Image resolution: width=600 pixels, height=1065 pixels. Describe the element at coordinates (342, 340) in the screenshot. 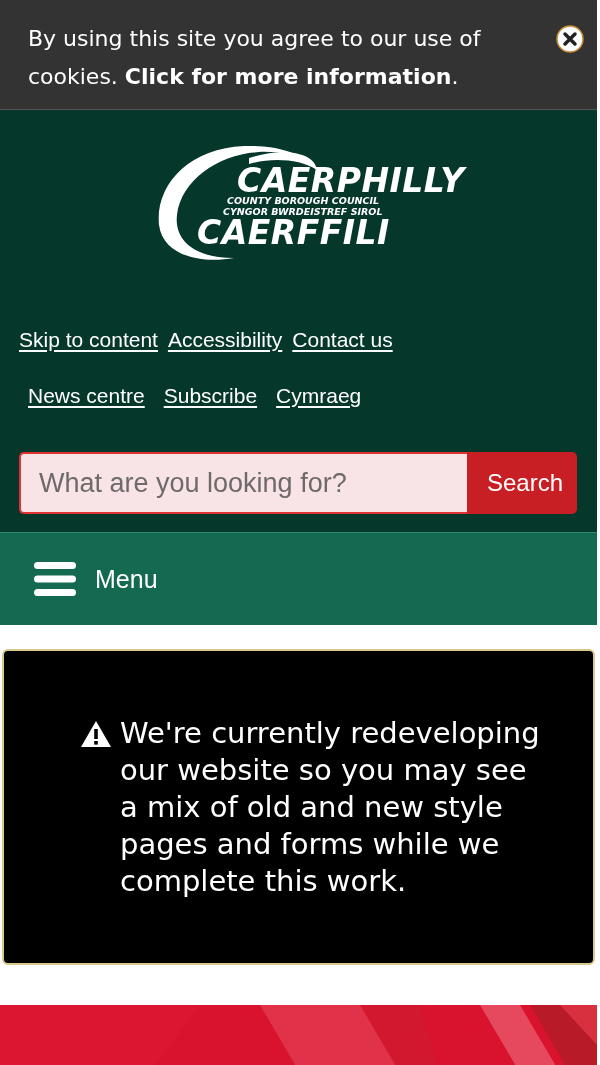

I see `header-link: Contact us` at that location.